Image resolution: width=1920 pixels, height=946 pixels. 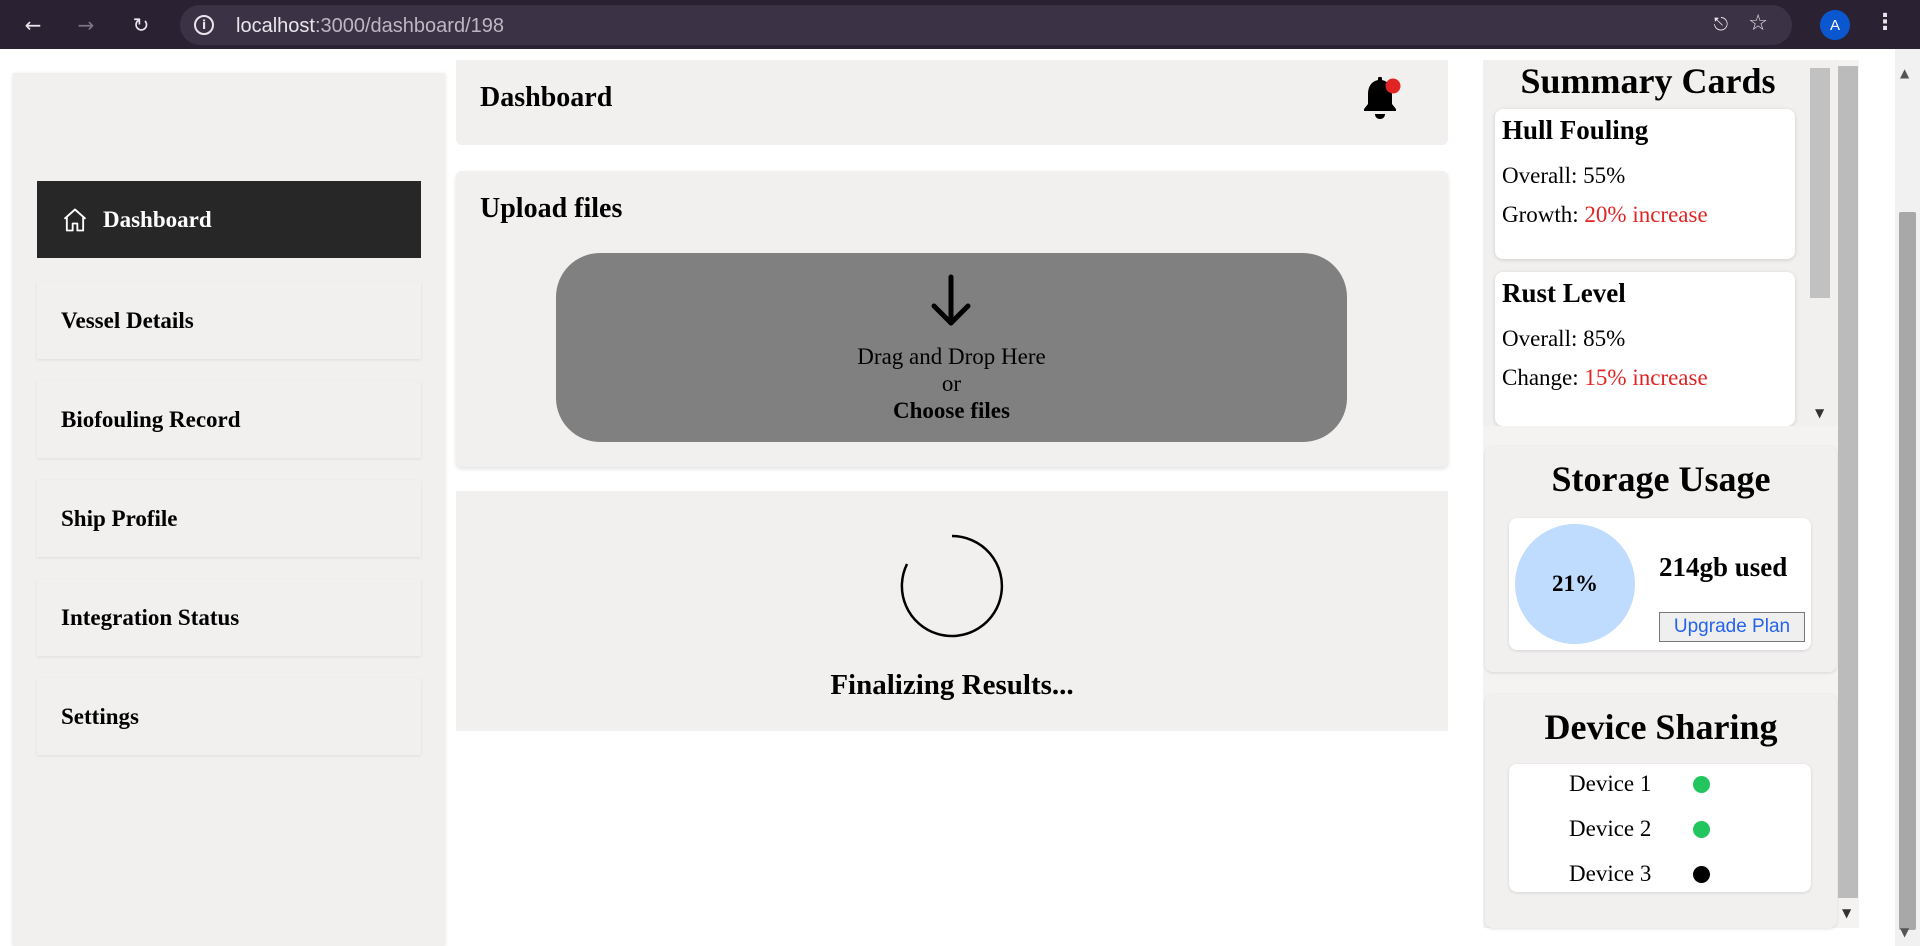 I want to click on page-scroll-up-icon: ▲, so click(x=1904, y=73).